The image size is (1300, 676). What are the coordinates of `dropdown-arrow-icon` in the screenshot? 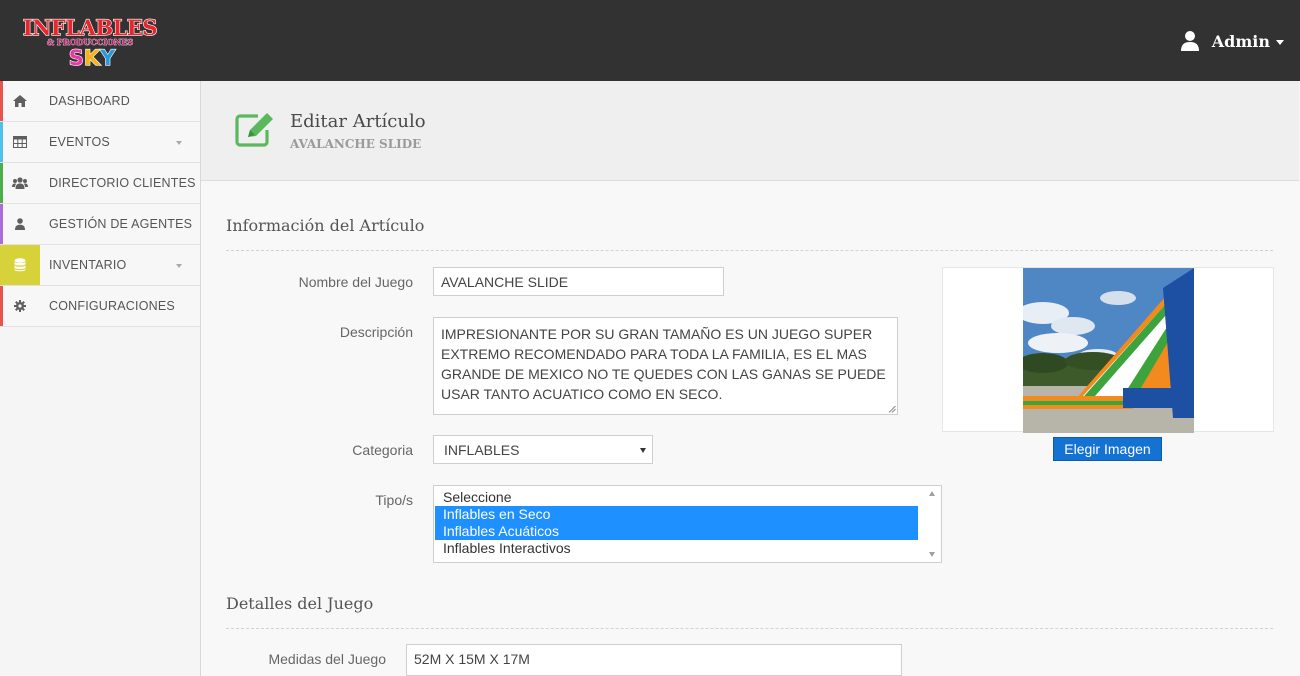 It's located at (643, 450).